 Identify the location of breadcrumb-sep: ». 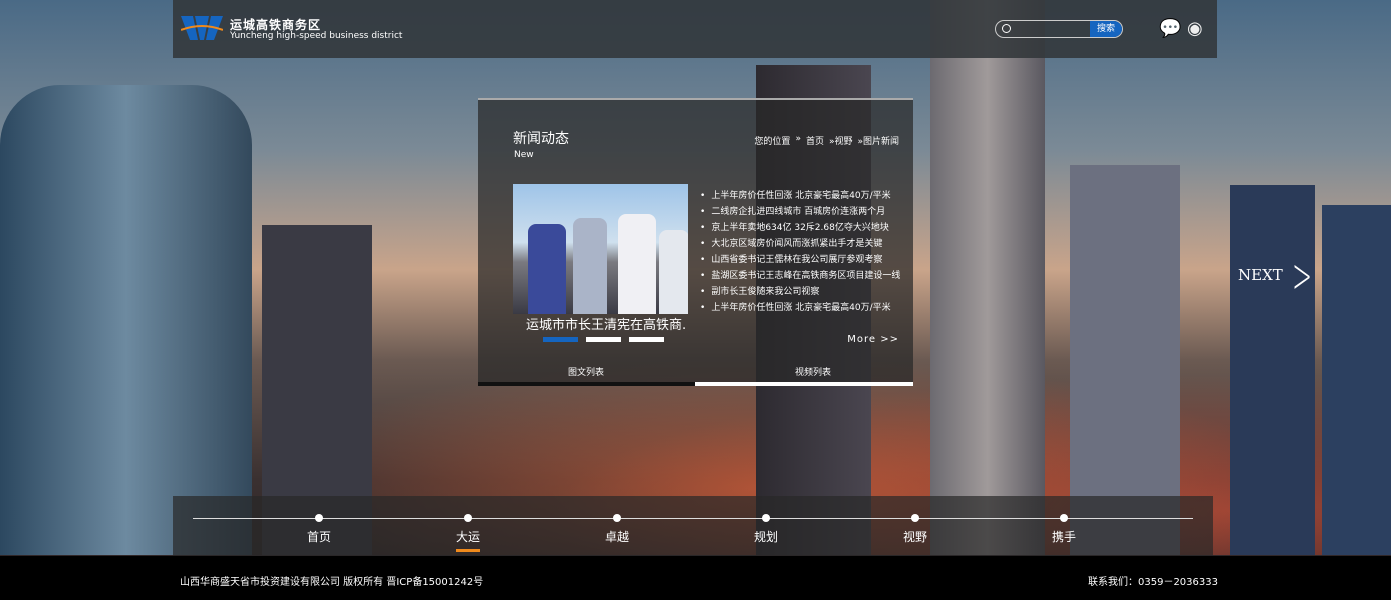
(798, 139).